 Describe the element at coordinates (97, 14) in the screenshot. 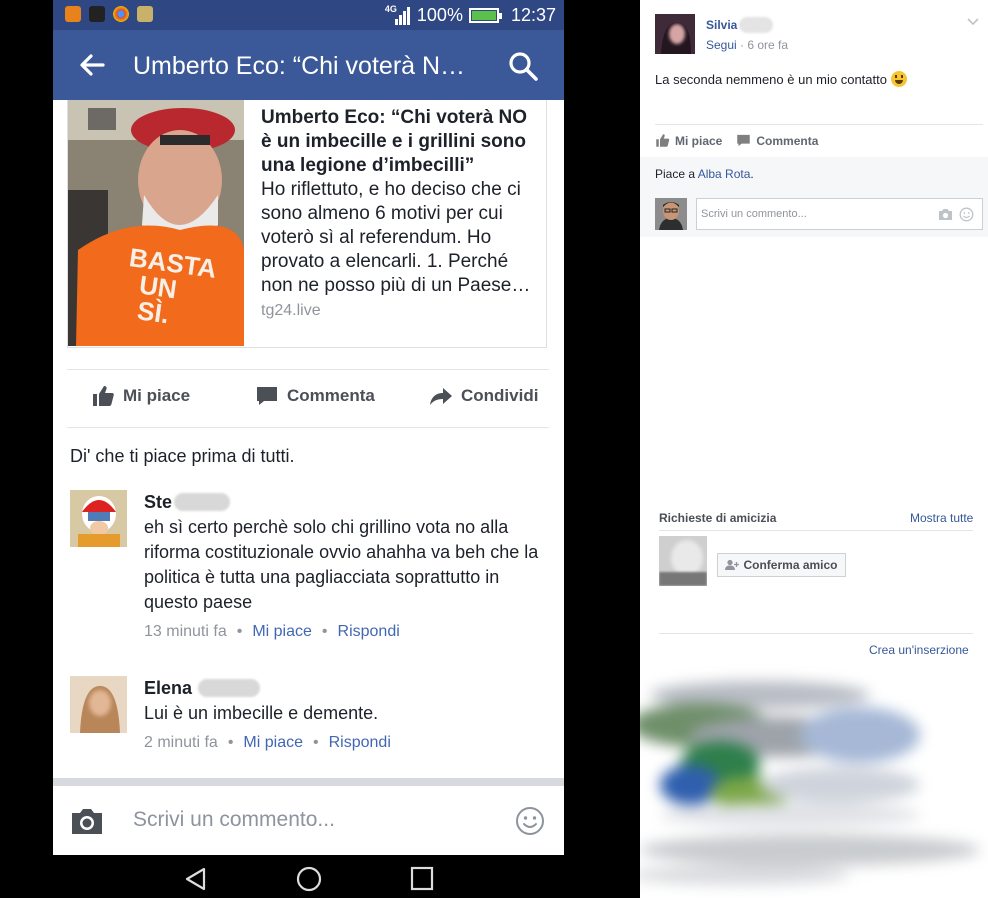

I see `terminal-app-icon` at that location.